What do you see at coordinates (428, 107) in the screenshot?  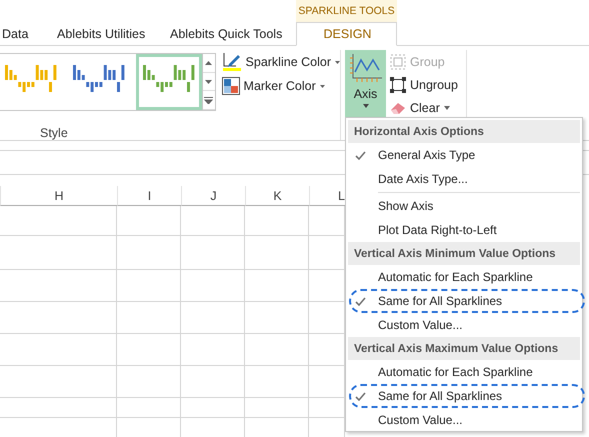 I see `ribbon-button: Clear` at bounding box center [428, 107].